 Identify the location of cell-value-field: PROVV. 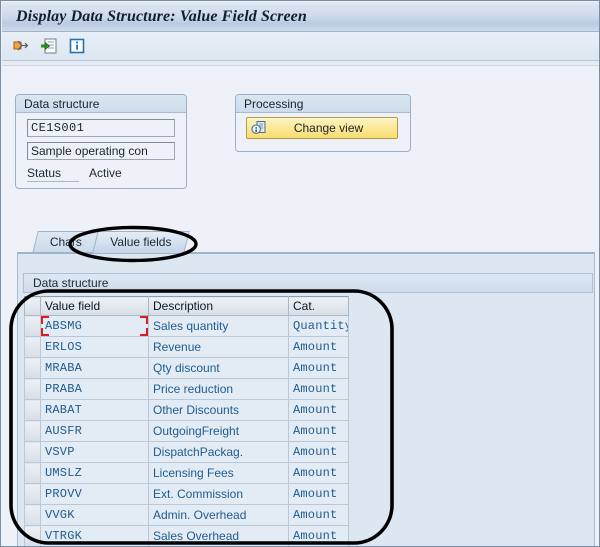
(94, 494).